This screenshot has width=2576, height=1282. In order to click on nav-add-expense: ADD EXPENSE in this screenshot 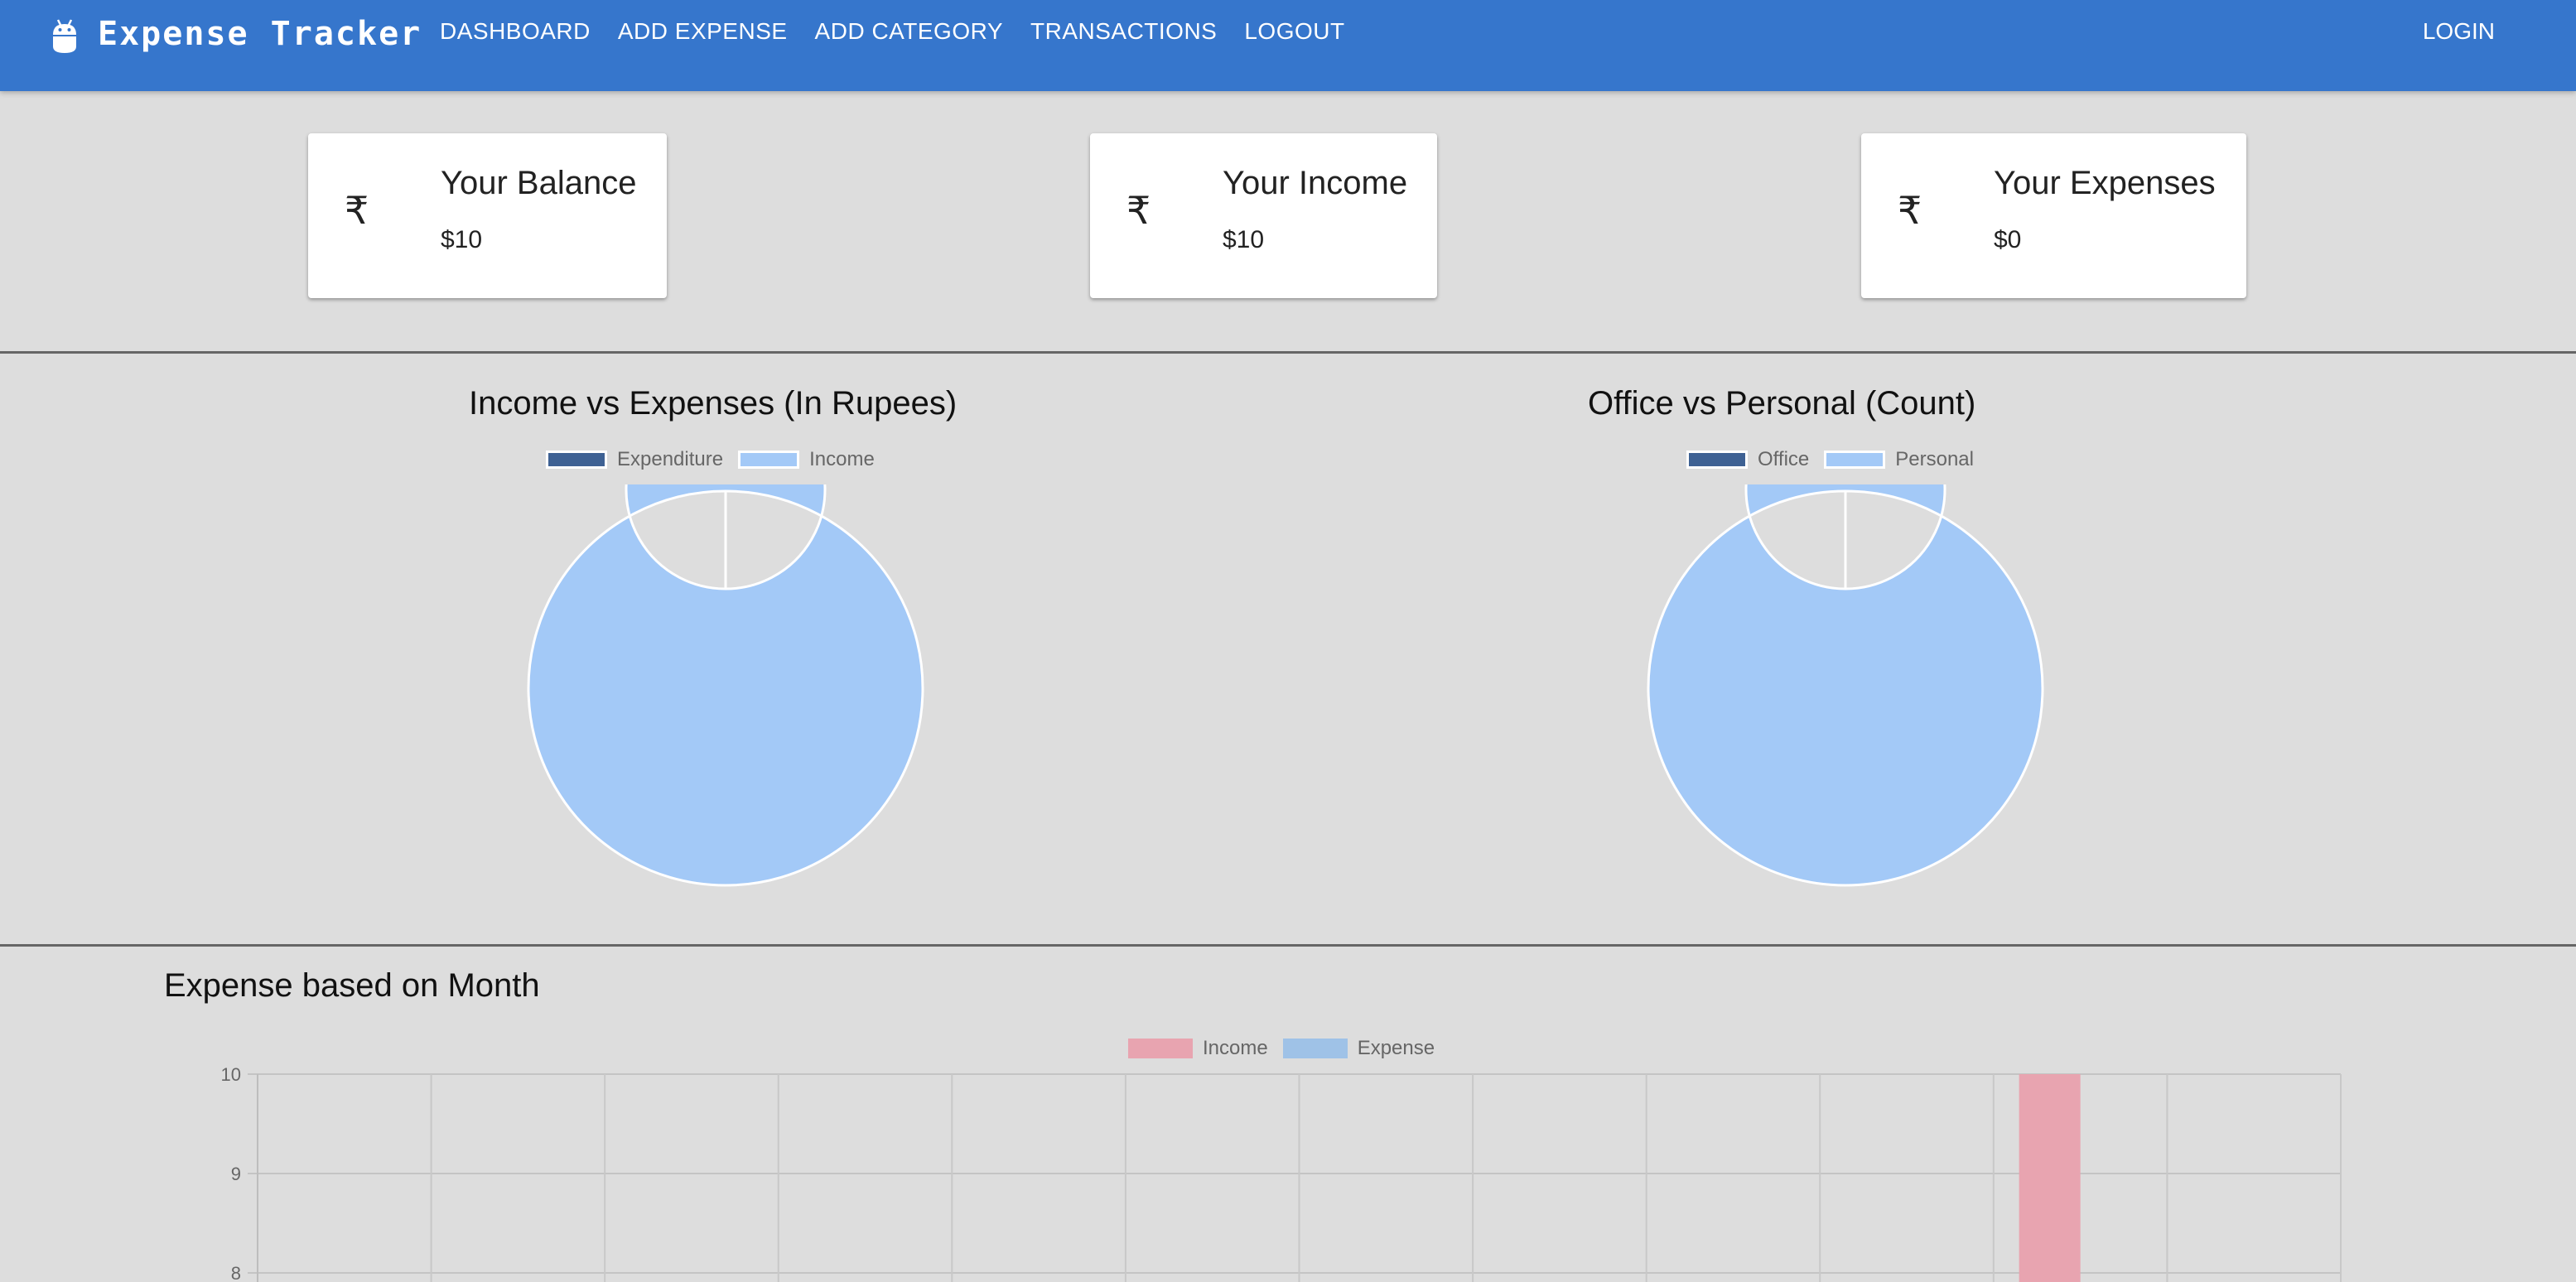, I will do `click(703, 31)`.